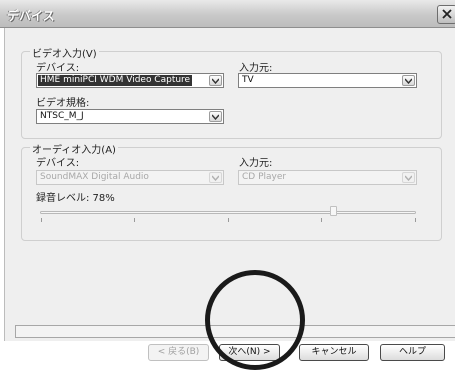 Image resolution: width=455 pixels, height=370 pixels. What do you see at coordinates (62, 116) in the screenshot?
I see `video-standard-value: NTSC_M_J` at bounding box center [62, 116].